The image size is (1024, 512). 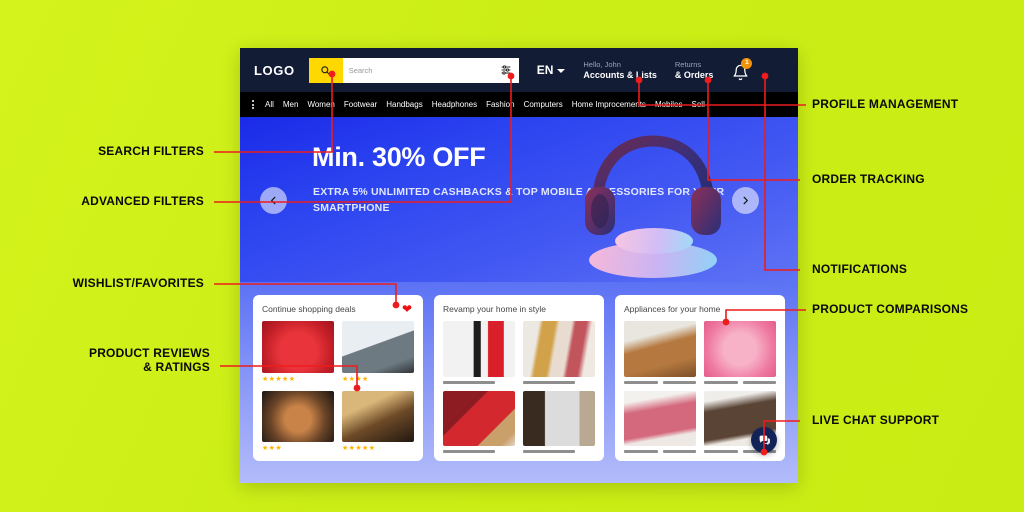 What do you see at coordinates (253, 104) in the screenshot?
I see `kebab-menu-icon` at bounding box center [253, 104].